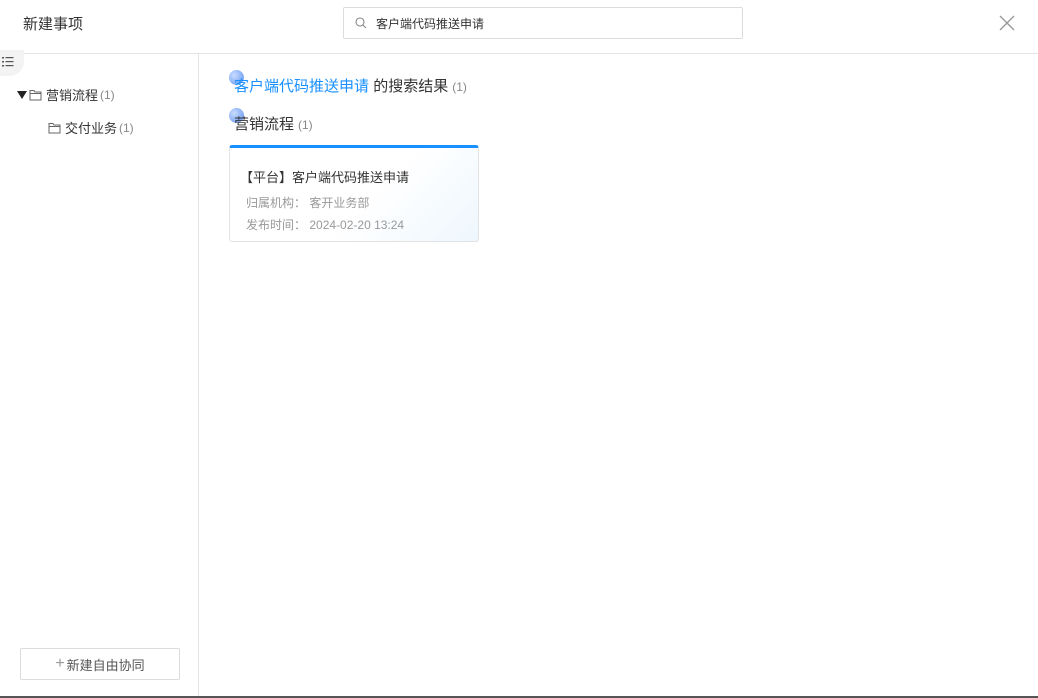 The image size is (1038, 698). Describe the element at coordinates (551, 23) in the screenshot. I see `search-input` at that location.